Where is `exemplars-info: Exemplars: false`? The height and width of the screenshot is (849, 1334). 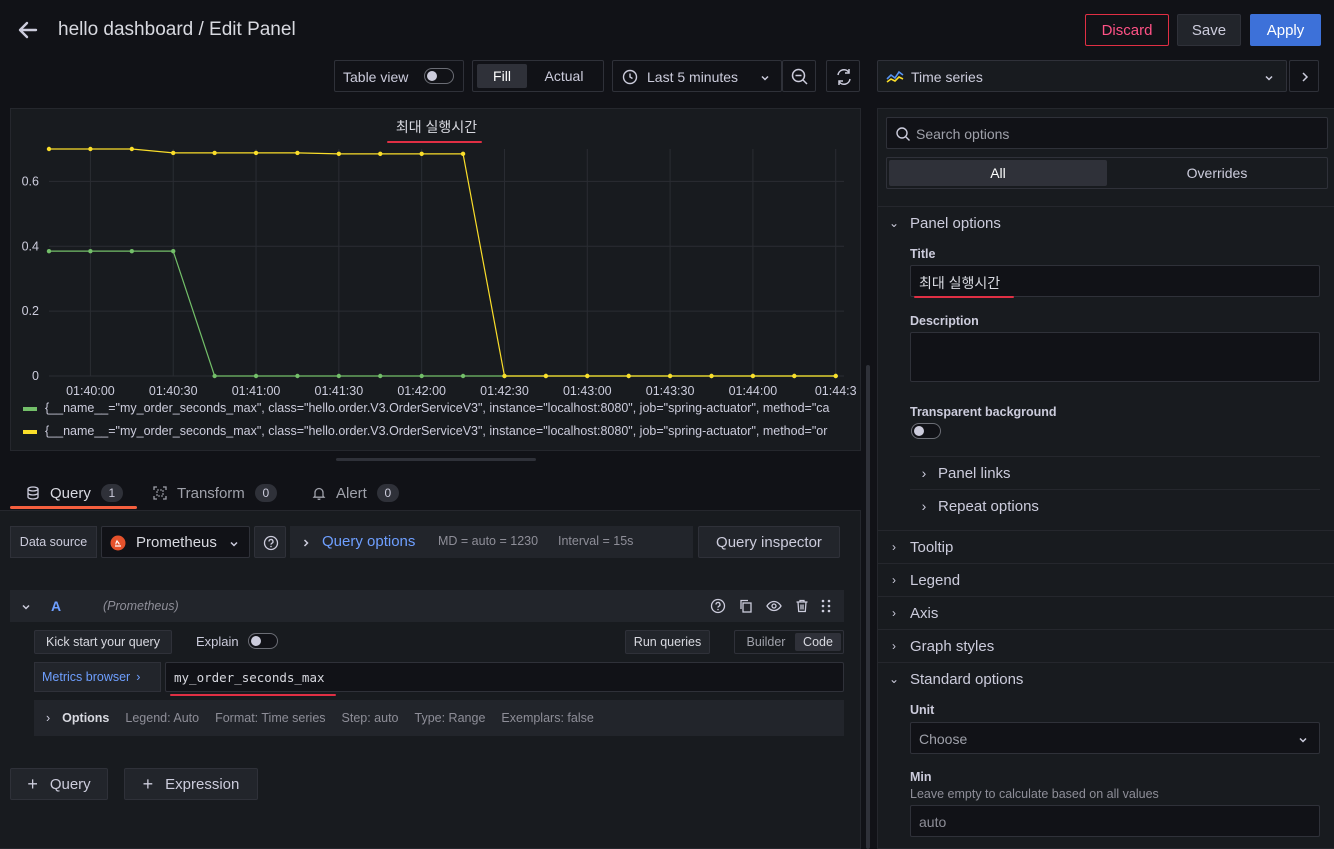
exemplars-info: Exemplars: false is located at coordinates (547, 718).